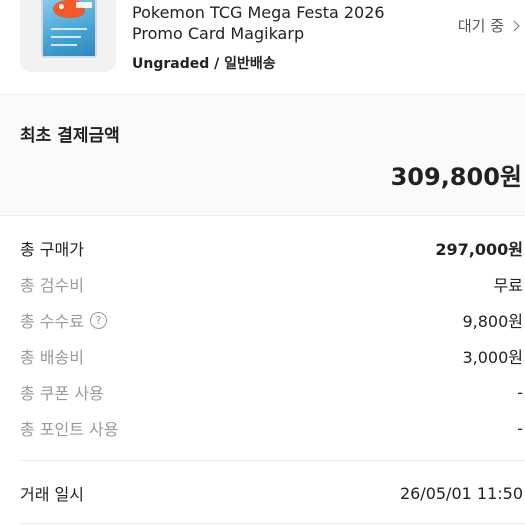 This screenshot has width=525, height=525. I want to click on shipping-fee-value: 3,000원, so click(492, 357).